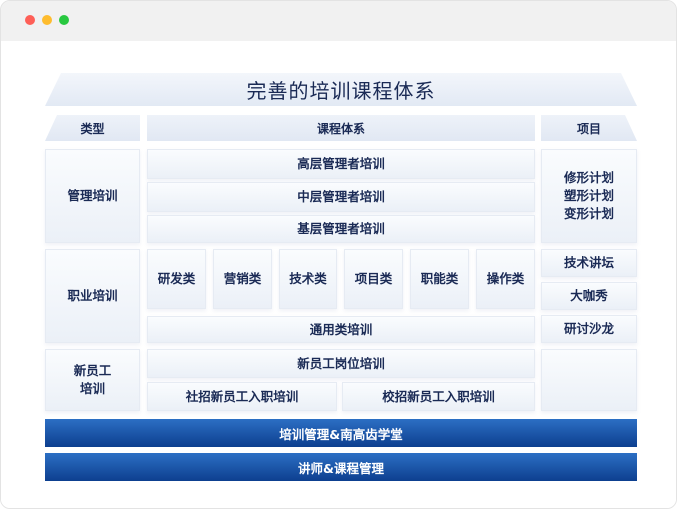 This screenshot has height=509, width=677. I want to click on management-projects: 修形计划 塑形计划 变形计划, so click(589, 196).